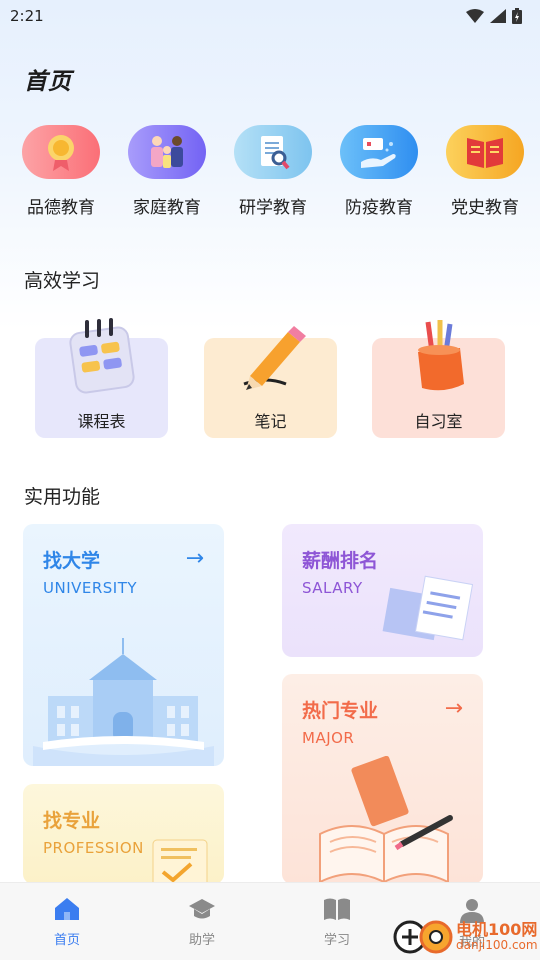  Describe the element at coordinates (498, 16) in the screenshot. I see `signal-icon` at that location.